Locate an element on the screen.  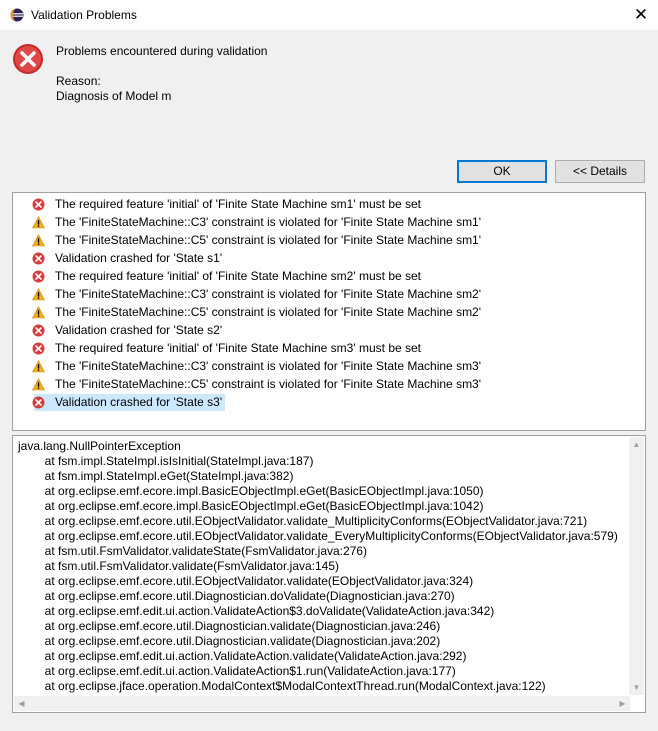
horizontal-scrollbar: ◀ ▶ is located at coordinates (322, 703).